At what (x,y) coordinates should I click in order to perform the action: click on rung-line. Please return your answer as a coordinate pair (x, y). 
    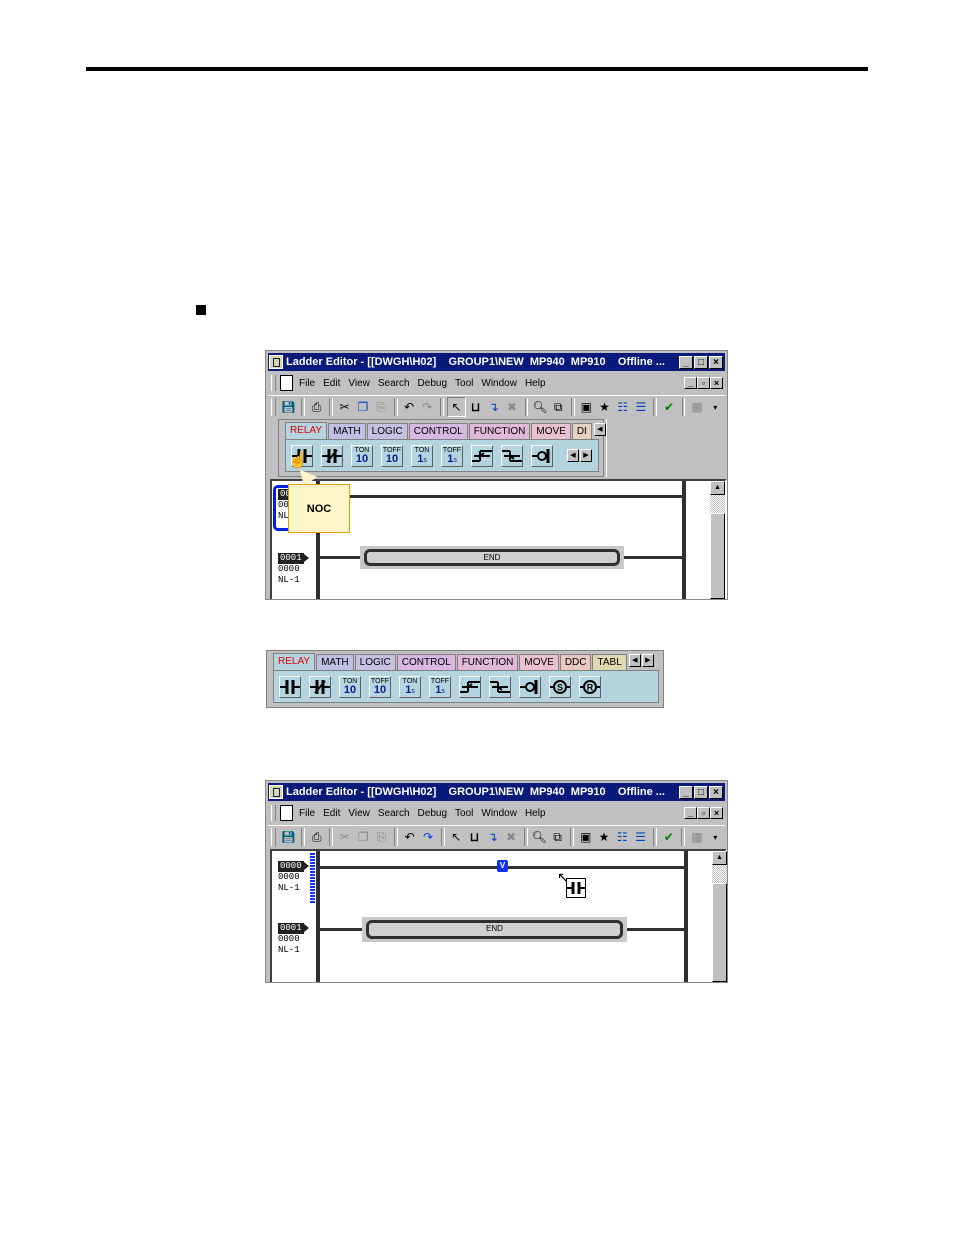
    Looking at the image, I should click on (501, 496).